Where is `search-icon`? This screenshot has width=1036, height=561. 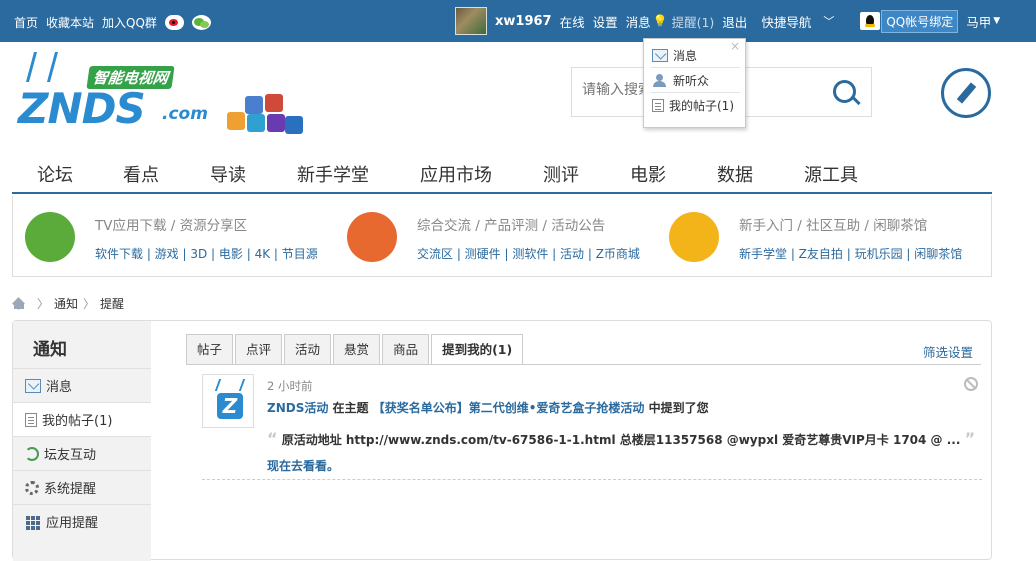
search-icon is located at coordinates (847, 94).